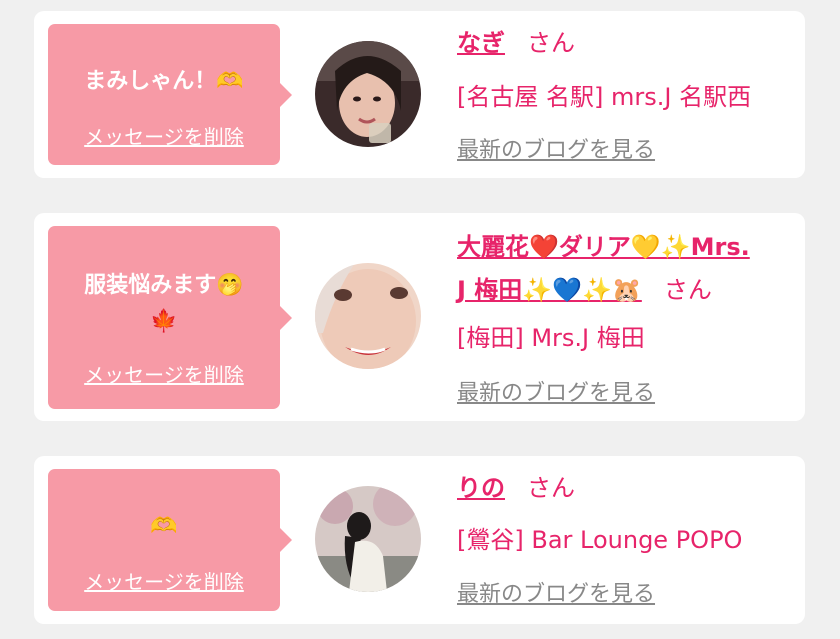 This screenshot has width=840, height=639. I want to click on cast-name-link: りの, so click(481, 488).